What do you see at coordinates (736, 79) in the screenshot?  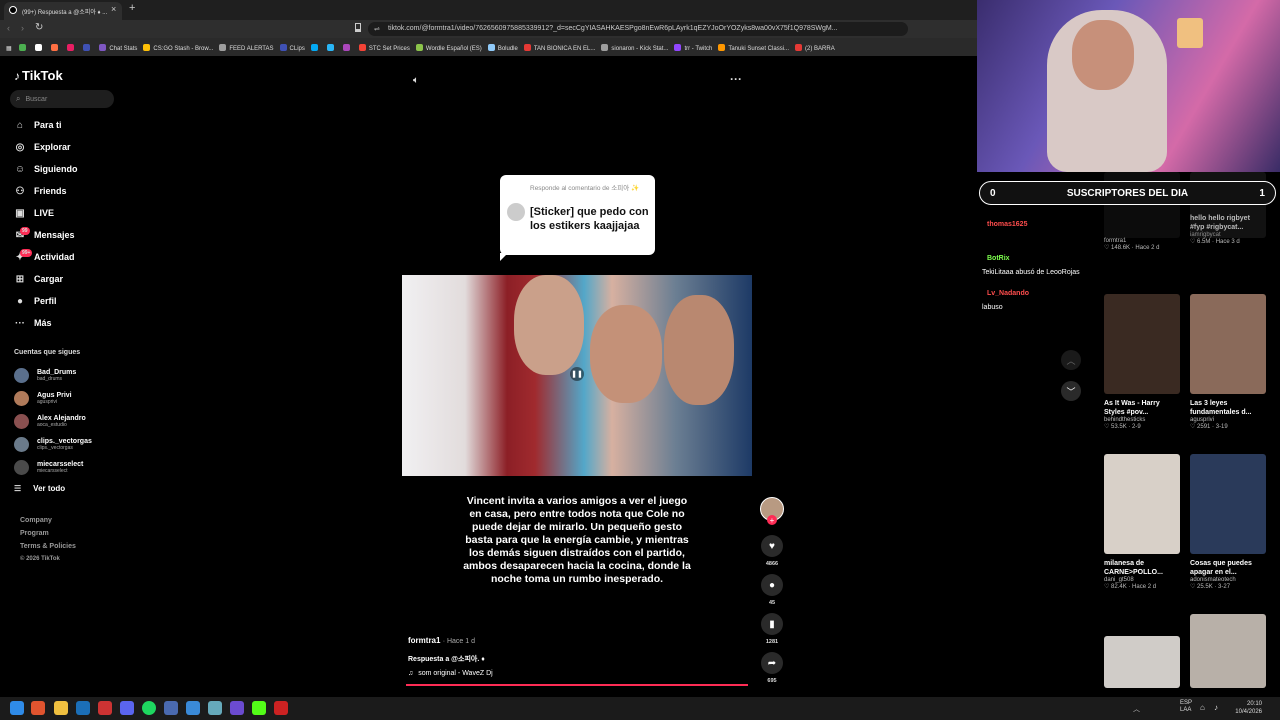 I see `more-options-icon: ···` at bounding box center [736, 79].